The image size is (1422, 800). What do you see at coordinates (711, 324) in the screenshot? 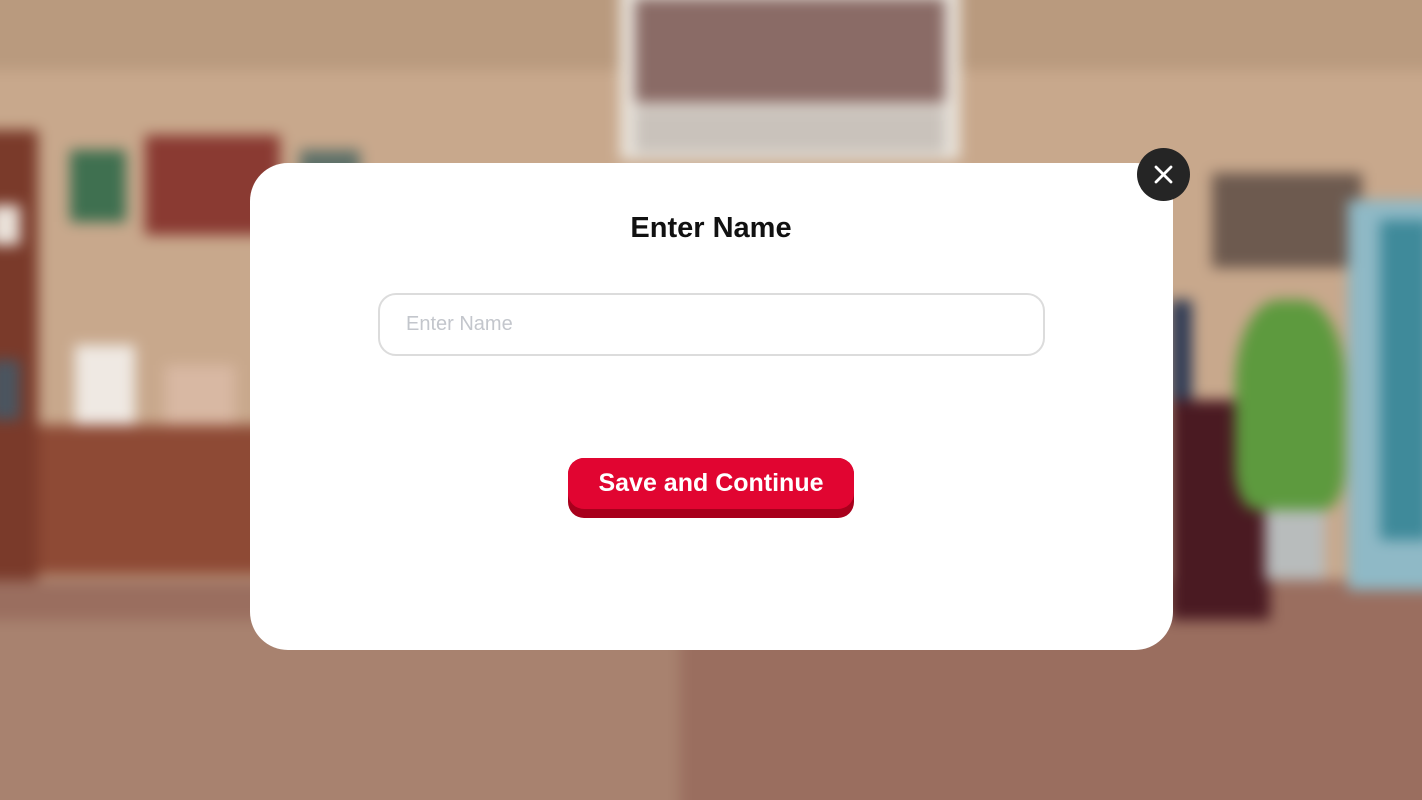
I see `name-input` at bounding box center [711, 324].